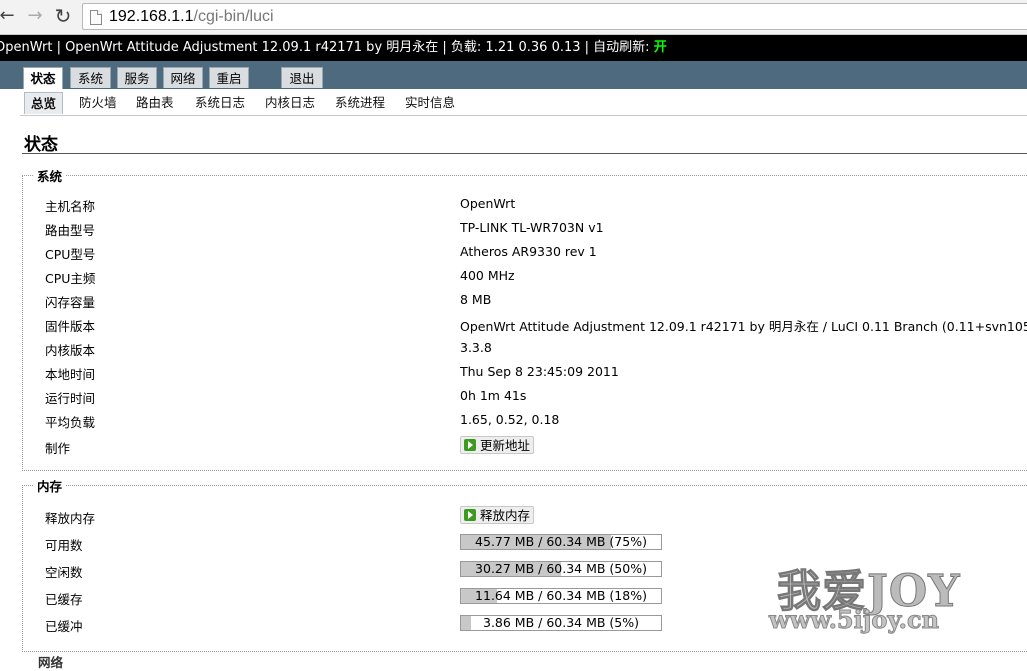 This screenshot has height=671, width=1027. Describe the element at coordinates (96, 17) in the screenshot. I see `page-icon` at that location.